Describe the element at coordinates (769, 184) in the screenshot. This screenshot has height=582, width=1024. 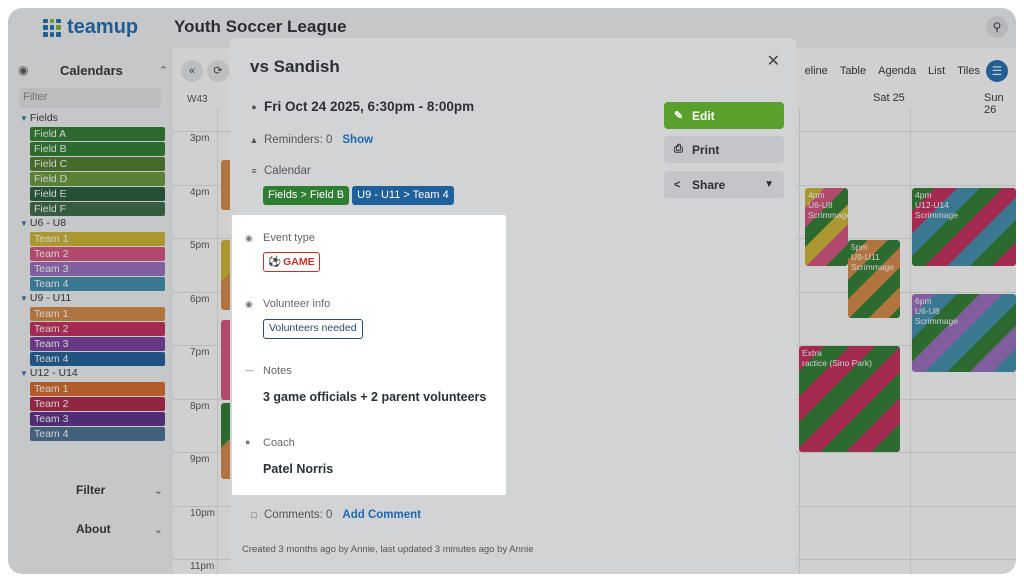
I see `chevron-down-icon: ▼` at that location.